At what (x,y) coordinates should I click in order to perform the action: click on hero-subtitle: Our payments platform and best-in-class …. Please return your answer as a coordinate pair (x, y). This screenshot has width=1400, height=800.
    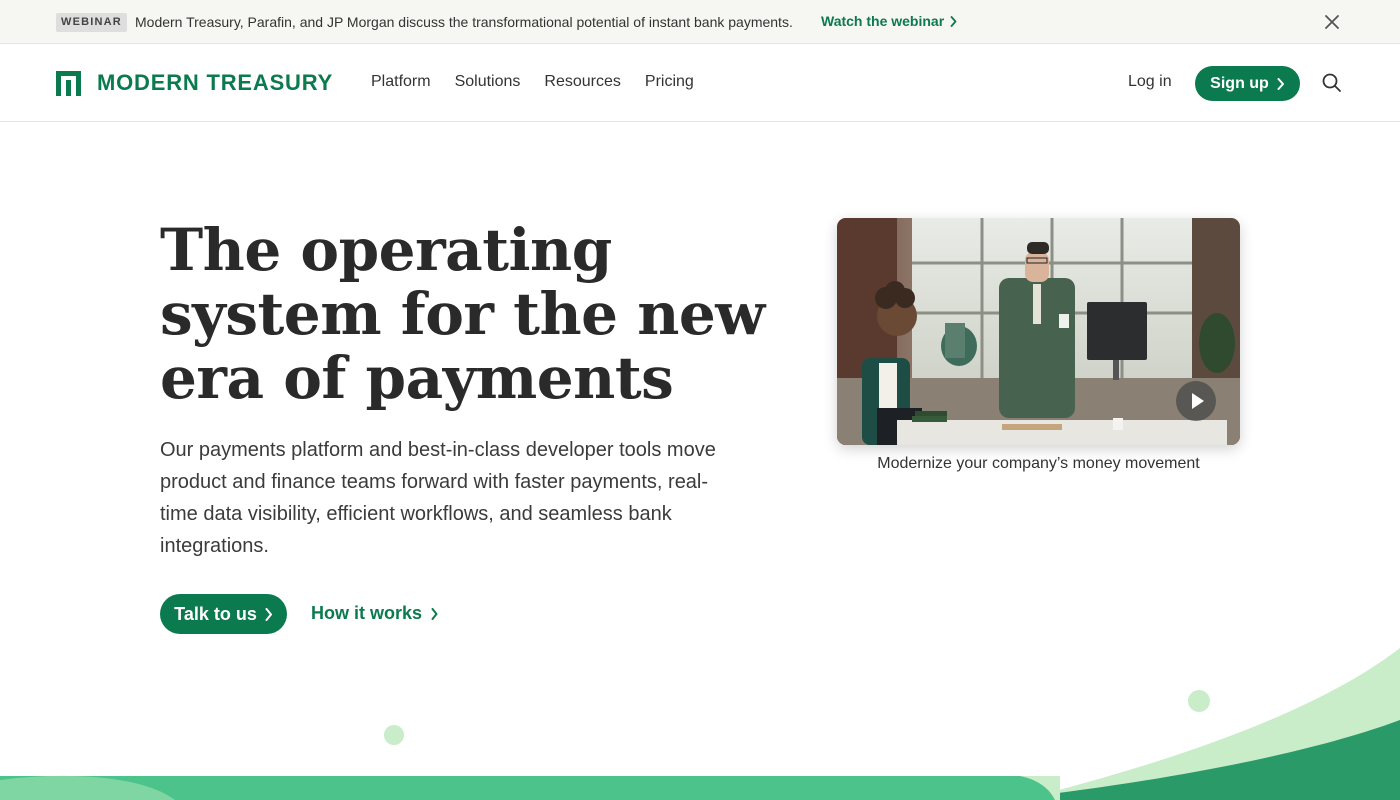
    Looking at the image, I should click on (438, 498).